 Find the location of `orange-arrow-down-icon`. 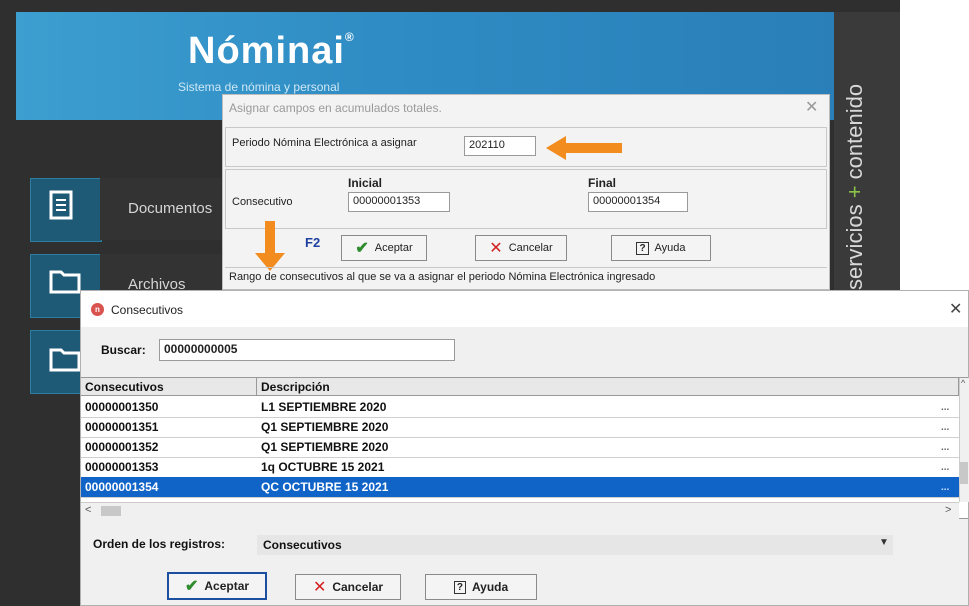

orange-arrow-down-icon is located at coordinates (270, 246).